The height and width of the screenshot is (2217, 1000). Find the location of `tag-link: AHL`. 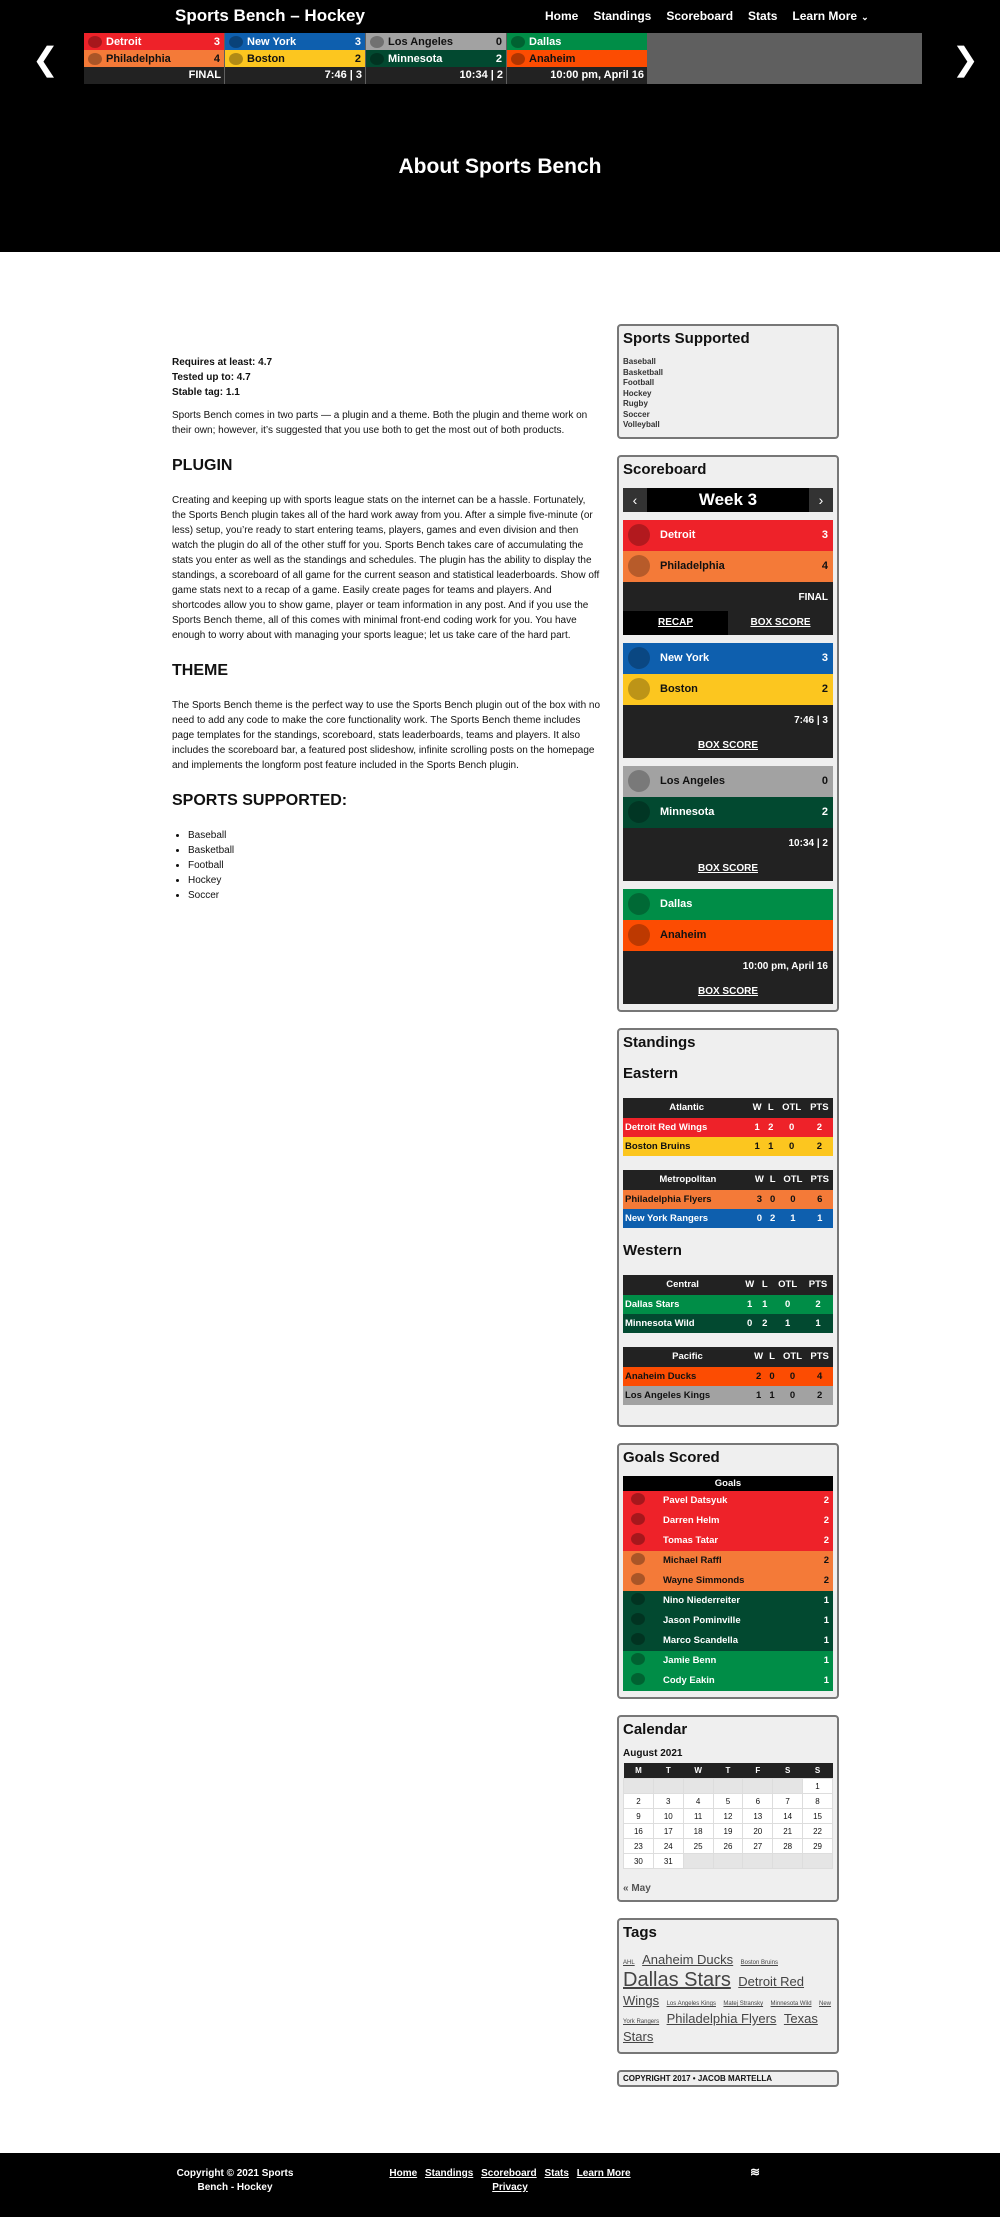

tag-link: AHL is located at coordinates (629, 1963).